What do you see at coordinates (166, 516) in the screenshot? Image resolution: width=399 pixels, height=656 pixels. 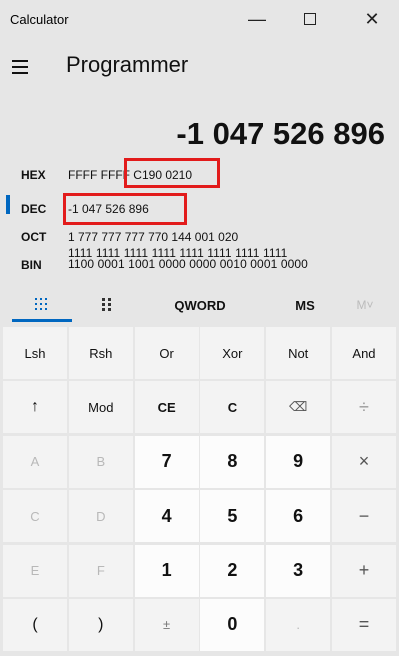 I see `digit-4-key: 4` at bounding box center [166, 516].